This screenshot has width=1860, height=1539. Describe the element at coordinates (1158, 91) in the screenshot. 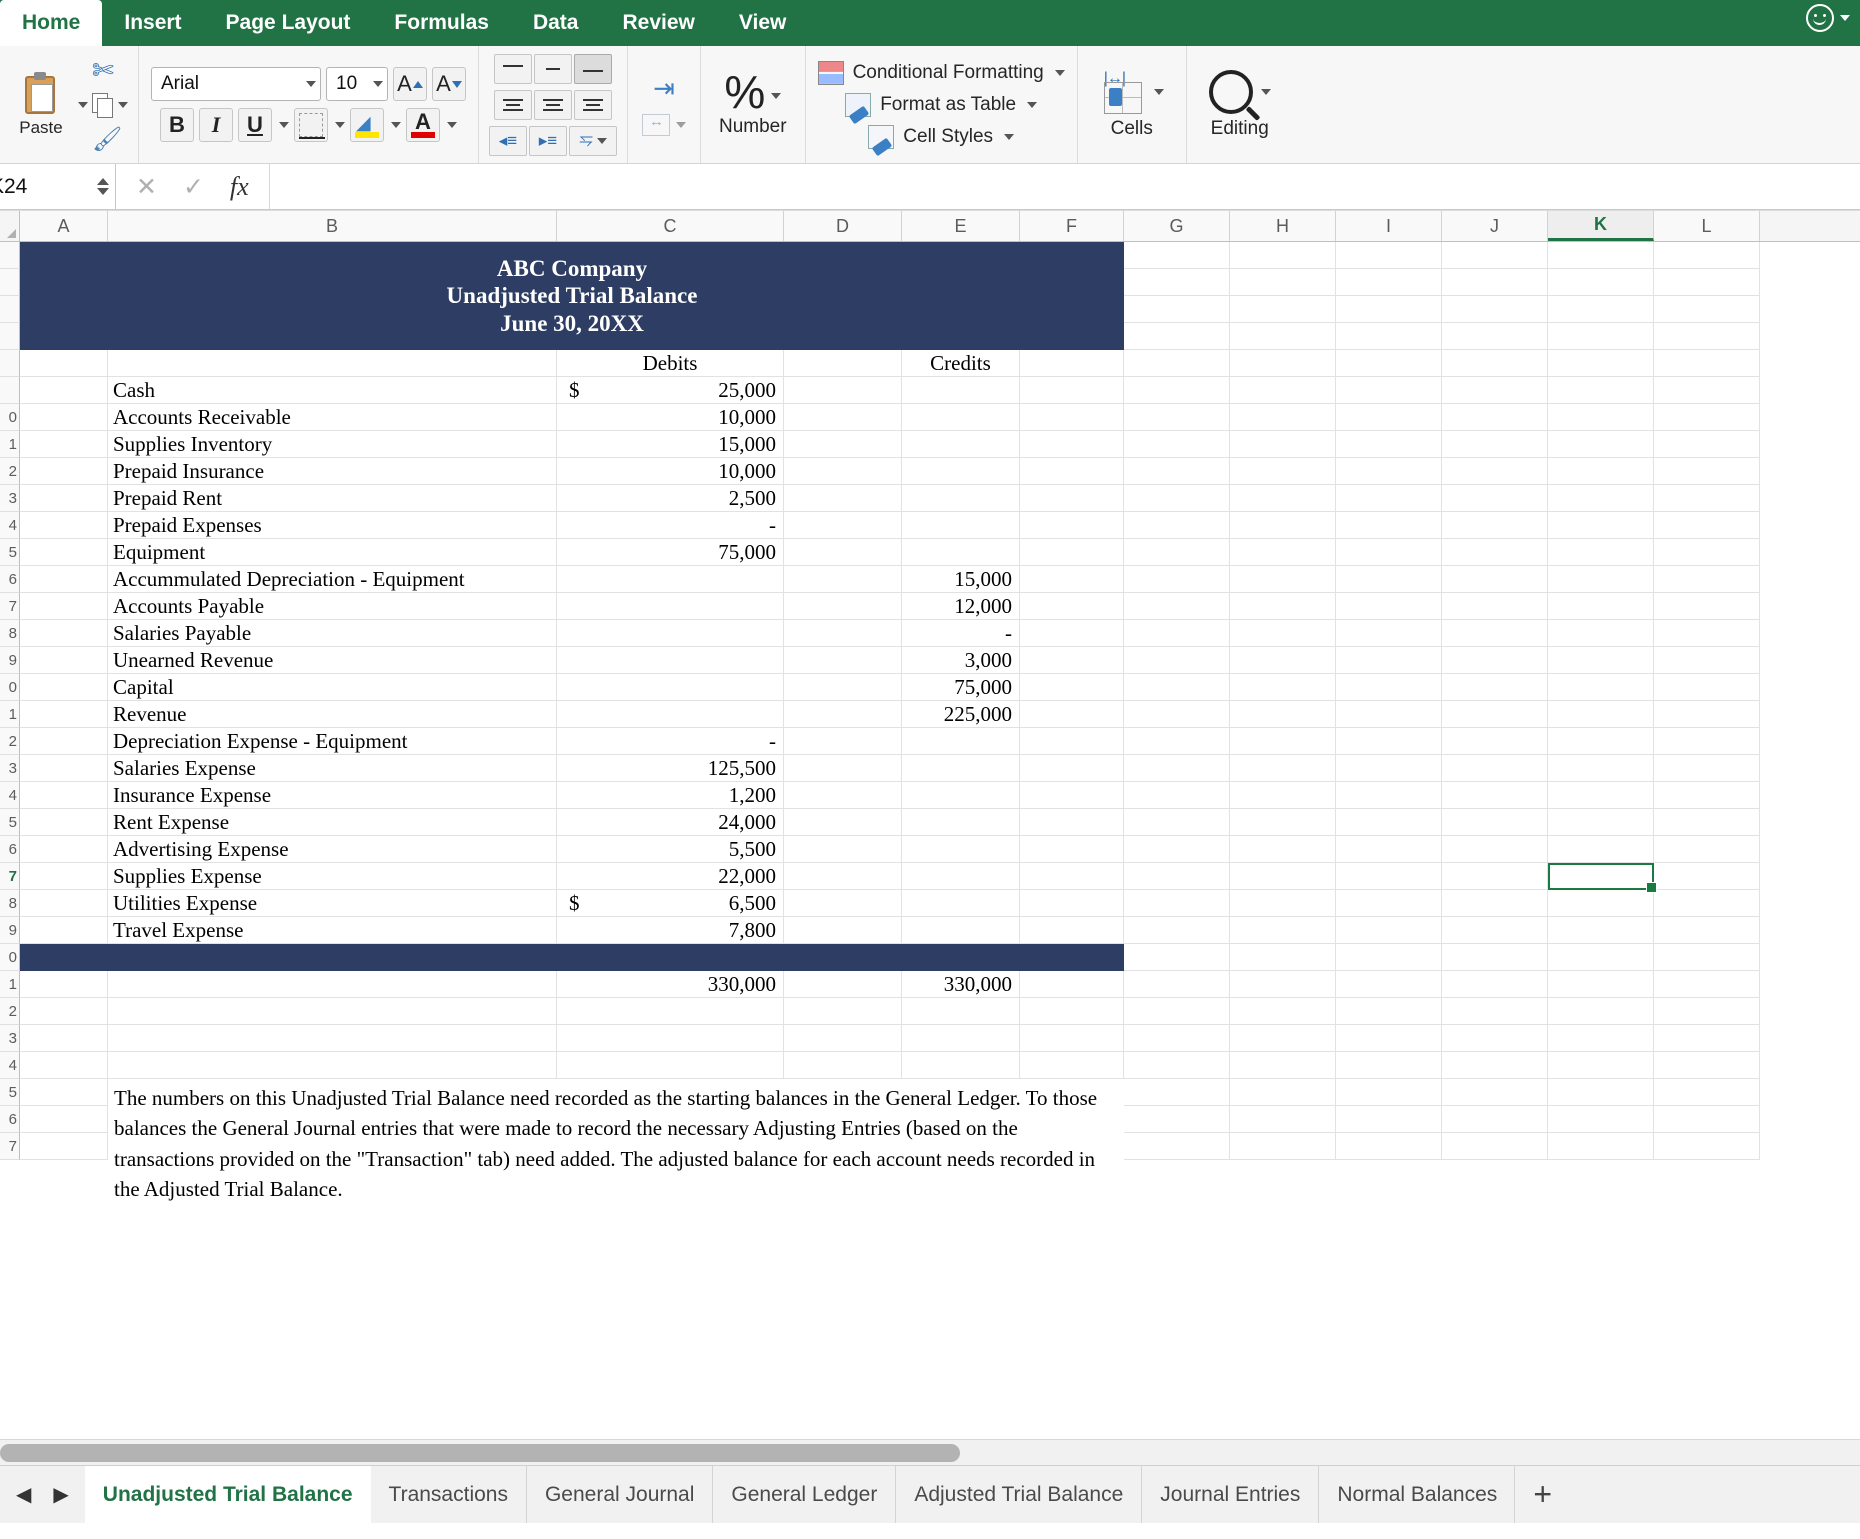

I see `cells-dropdown-icon` at that location.